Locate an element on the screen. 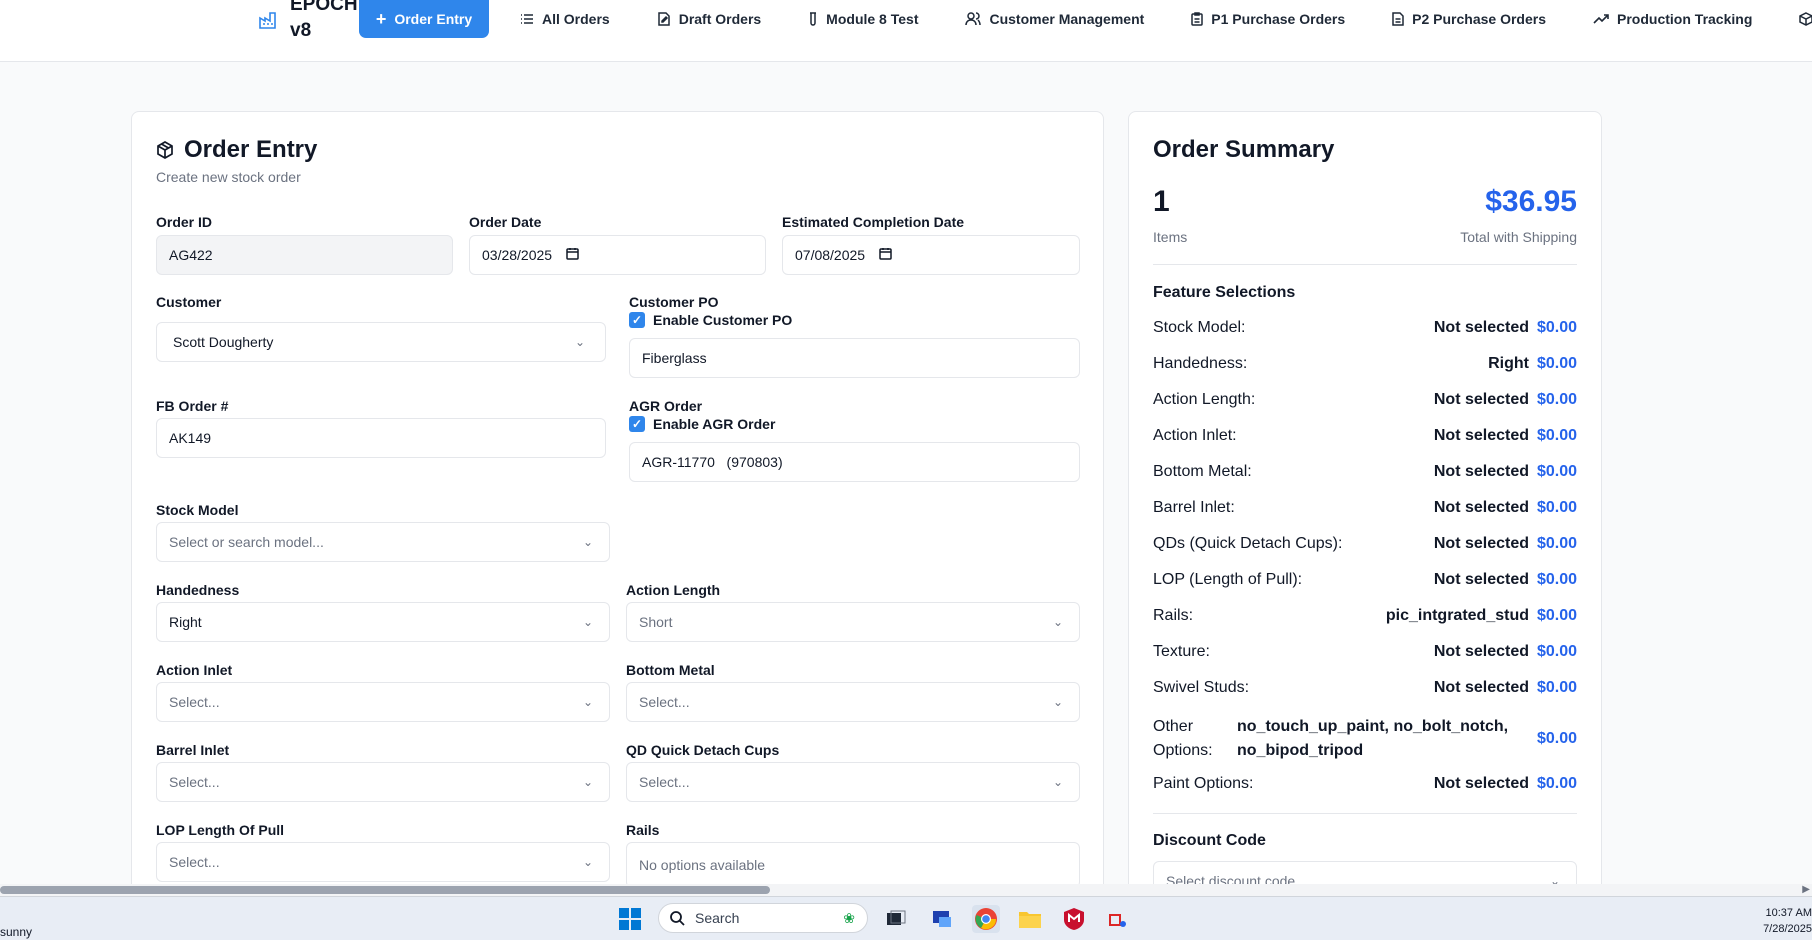  customer-po-checkbox-label: Enable Customer PO is located at coordinates (723, 320).